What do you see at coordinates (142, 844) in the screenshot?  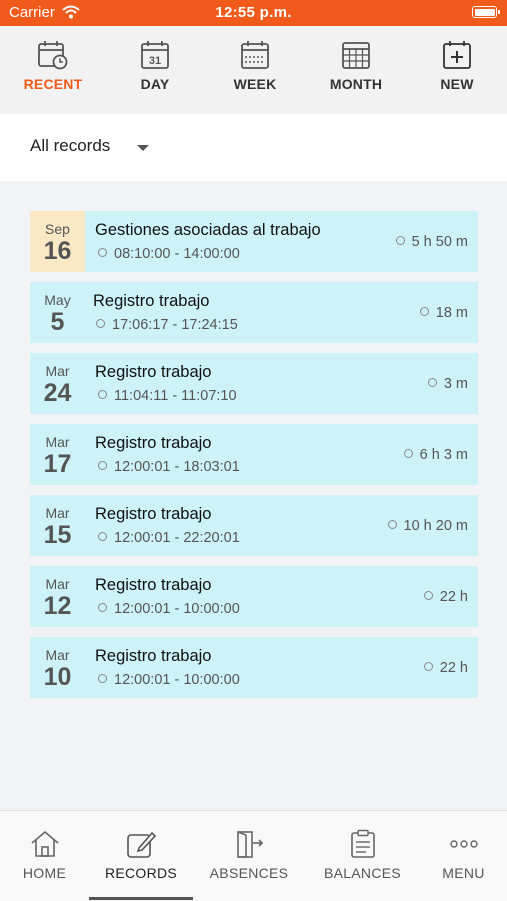 I see `edit-note-icon` at bounding box center [142, 844].